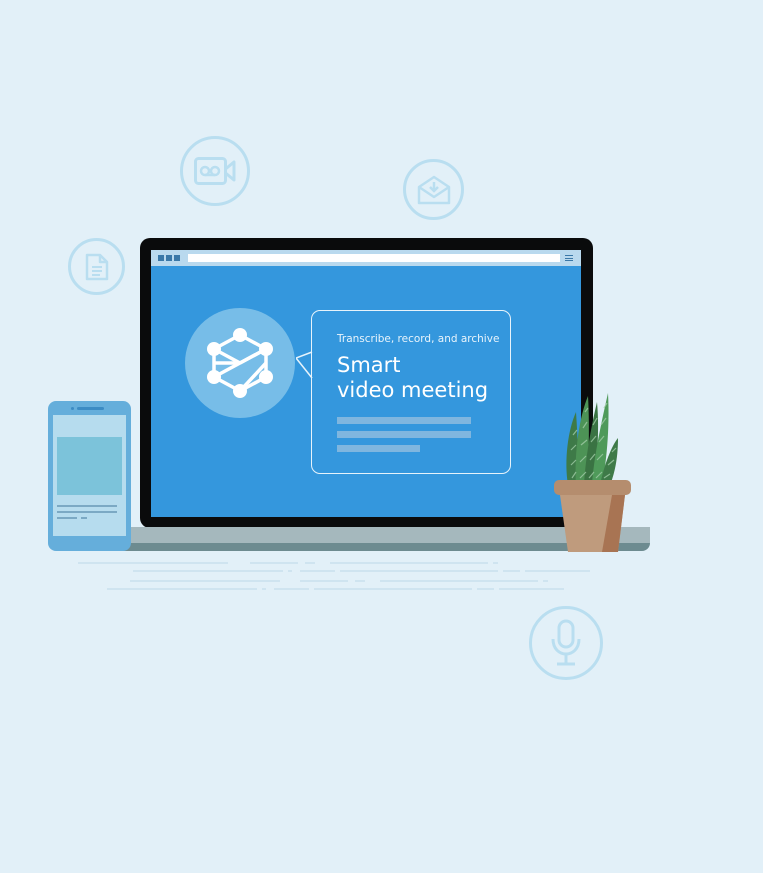 The height and width of the screenshot is (873, 763). Describe the element at coordinates (566, 643) in the screenshot. I see `microphone-icon` at that location.